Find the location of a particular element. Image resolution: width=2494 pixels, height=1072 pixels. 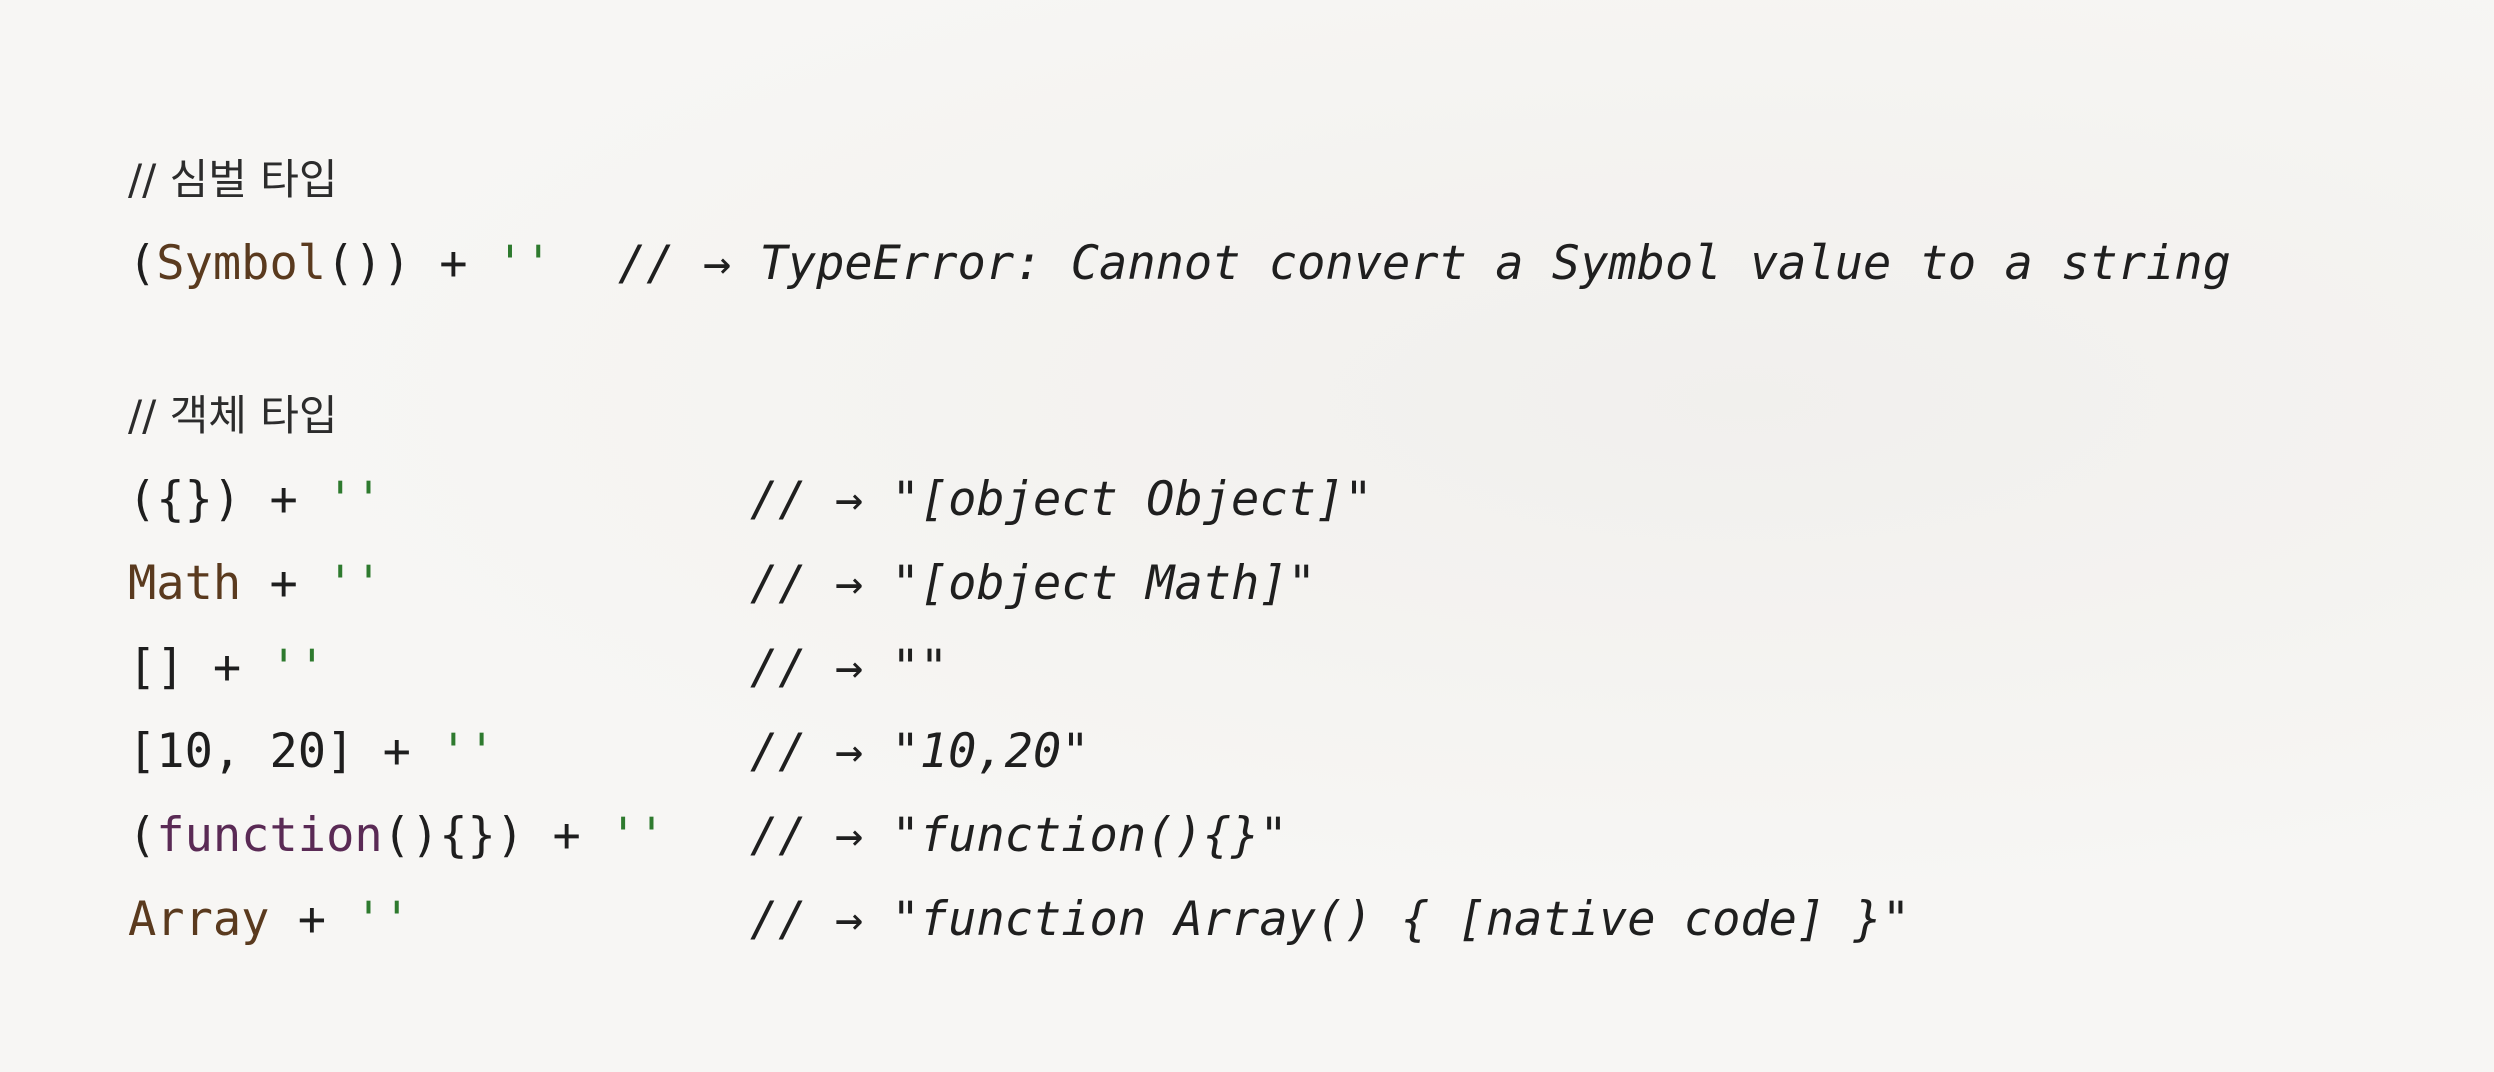

result-comment: // → "" is located at coordinates (849, 667).